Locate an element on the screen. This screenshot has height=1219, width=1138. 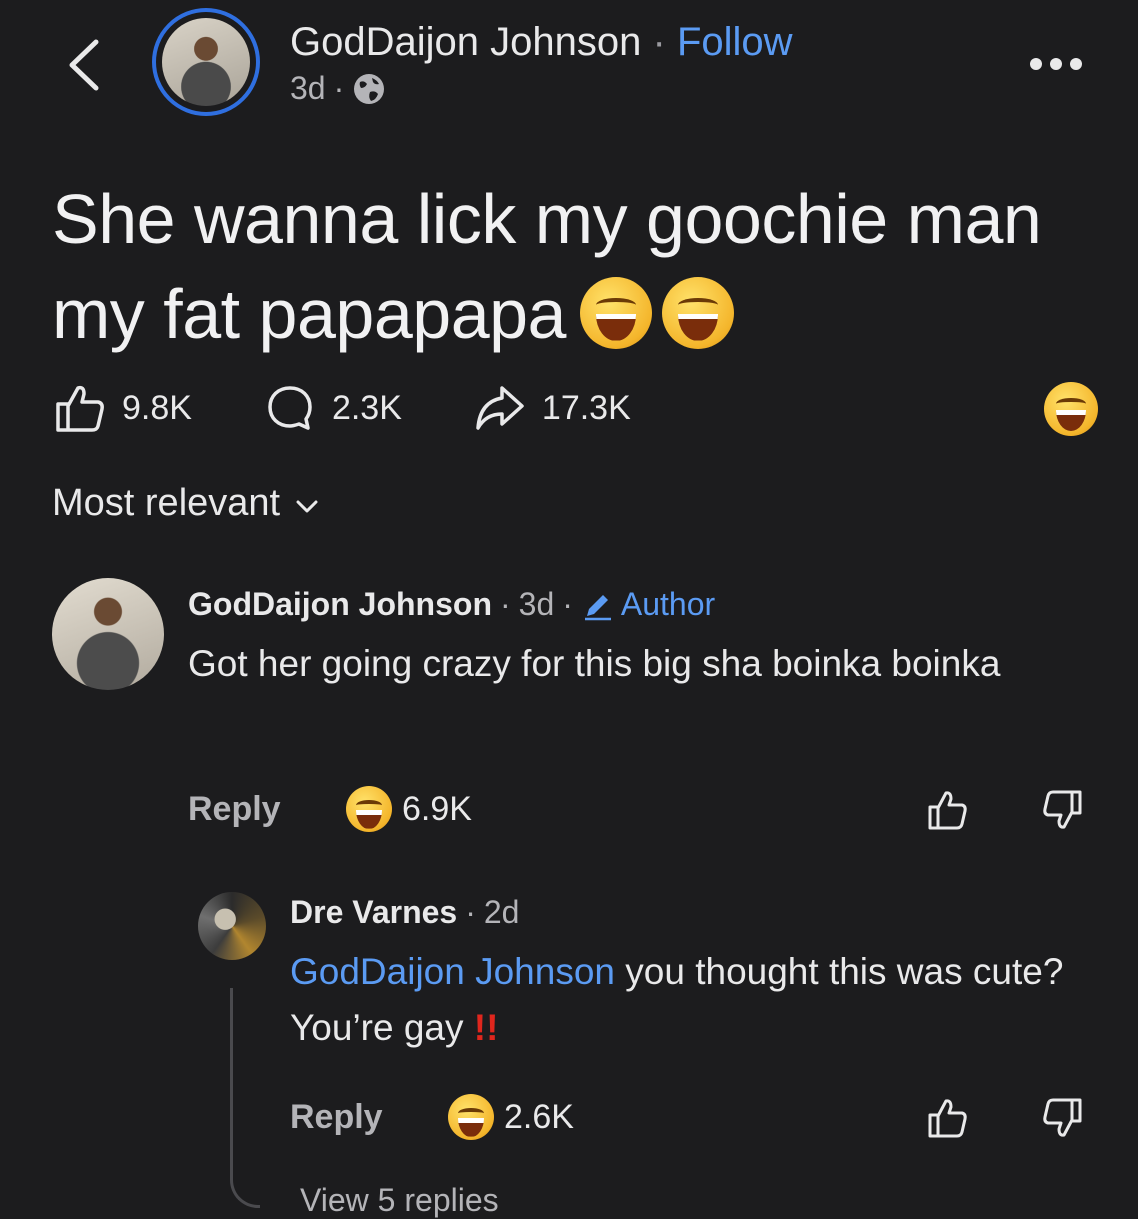
author-badge-label: Author is located at coordinates (668, 604).